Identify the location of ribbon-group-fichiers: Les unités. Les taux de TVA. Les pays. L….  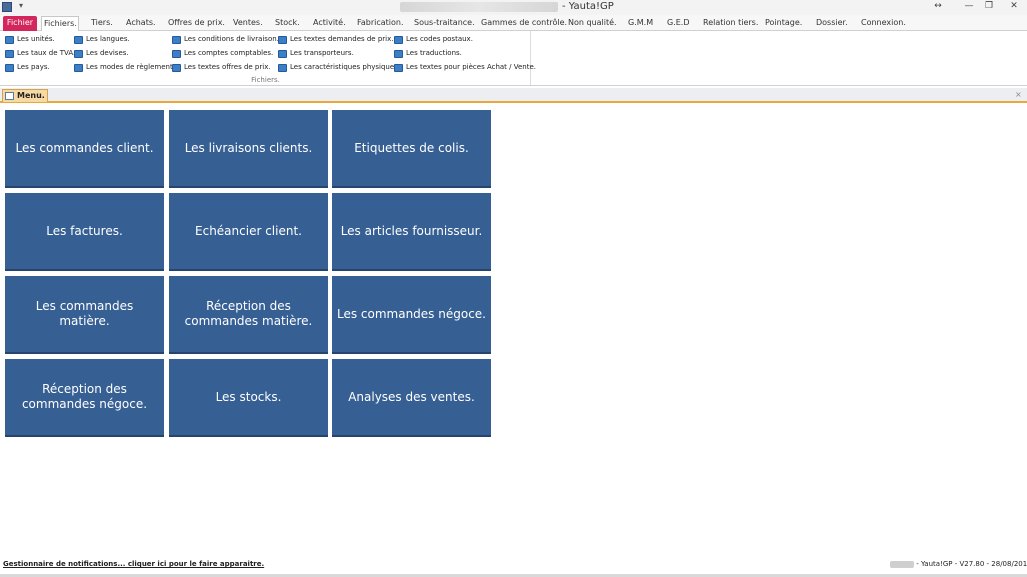
(268, 58).